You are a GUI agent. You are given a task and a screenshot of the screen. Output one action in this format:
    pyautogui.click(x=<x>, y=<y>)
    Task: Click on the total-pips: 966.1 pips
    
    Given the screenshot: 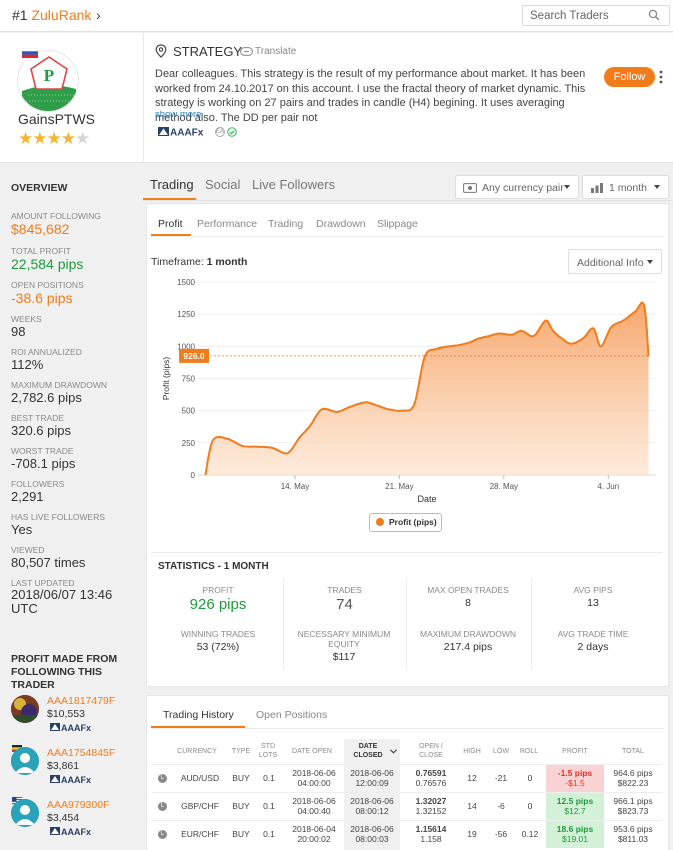 What is the action you would take?
    pyautogui.click(x=633, y=801)
    